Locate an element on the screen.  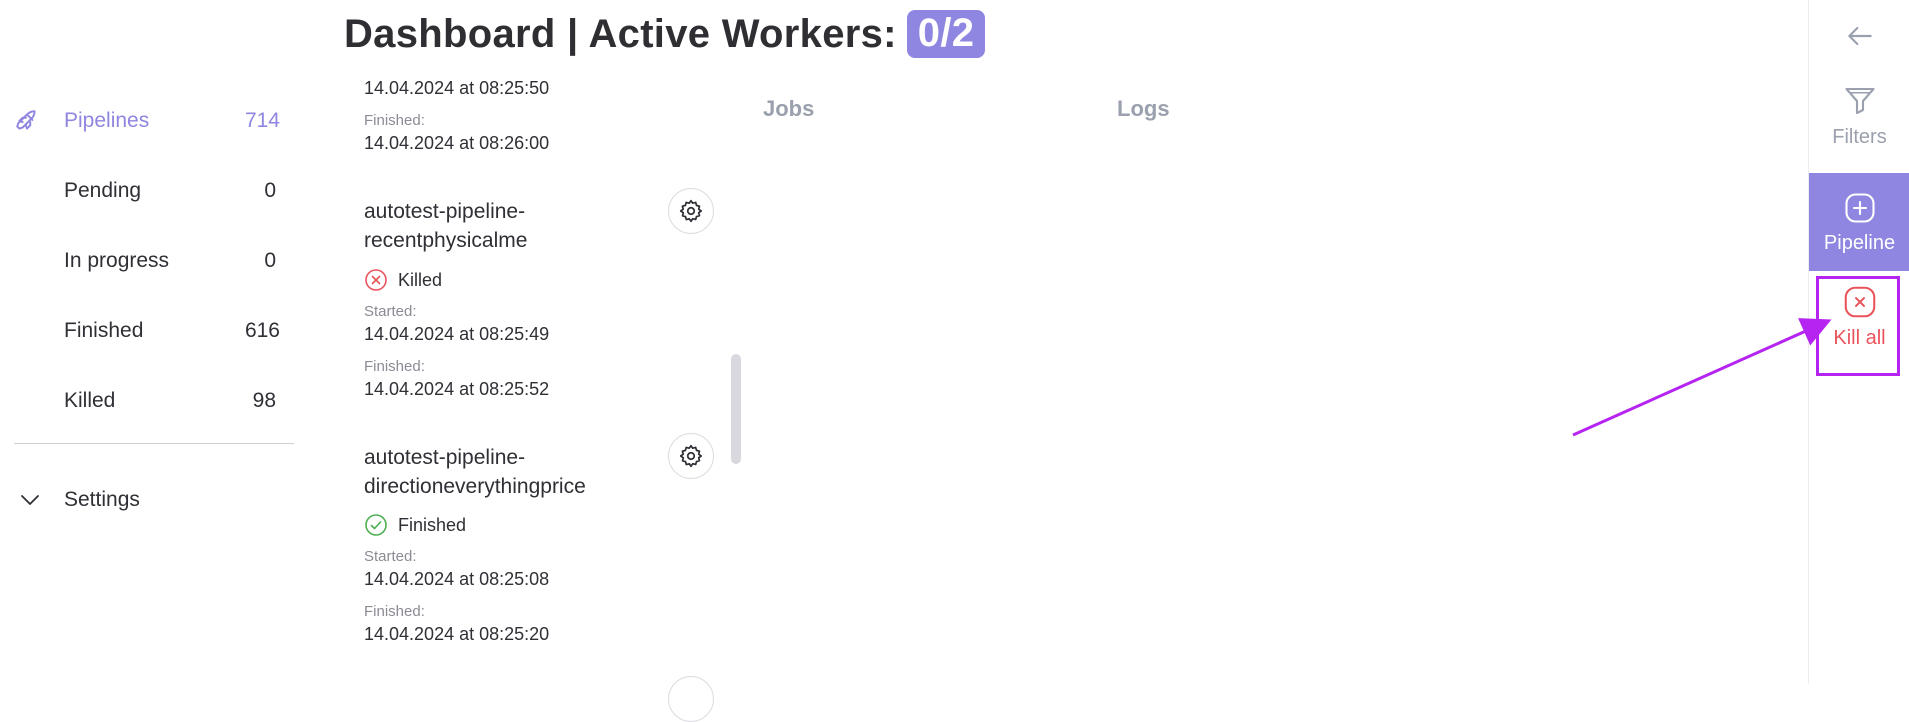
rocket-icon is located at coordinates (26, 120).